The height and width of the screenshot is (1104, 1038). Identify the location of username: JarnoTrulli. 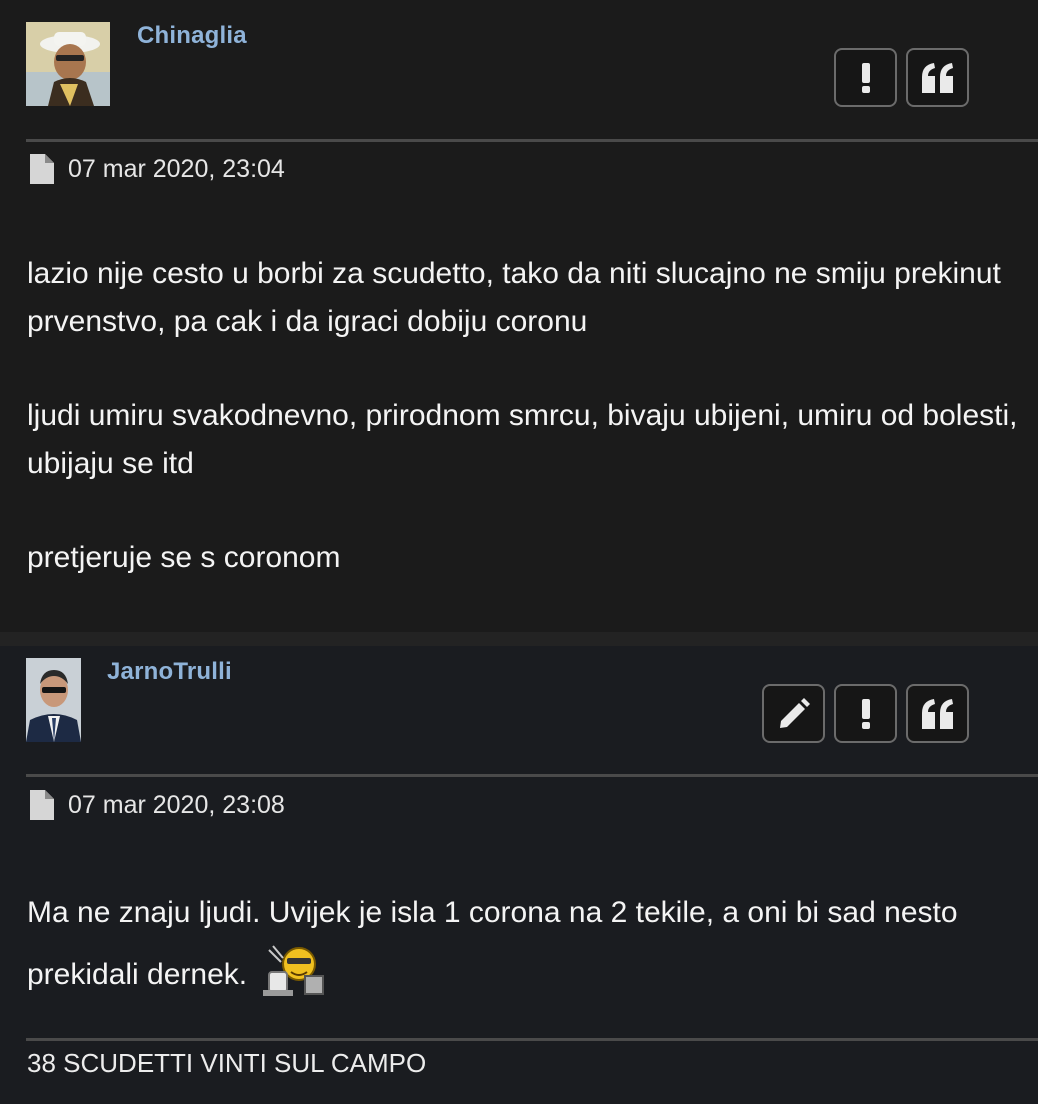
(169, 672).